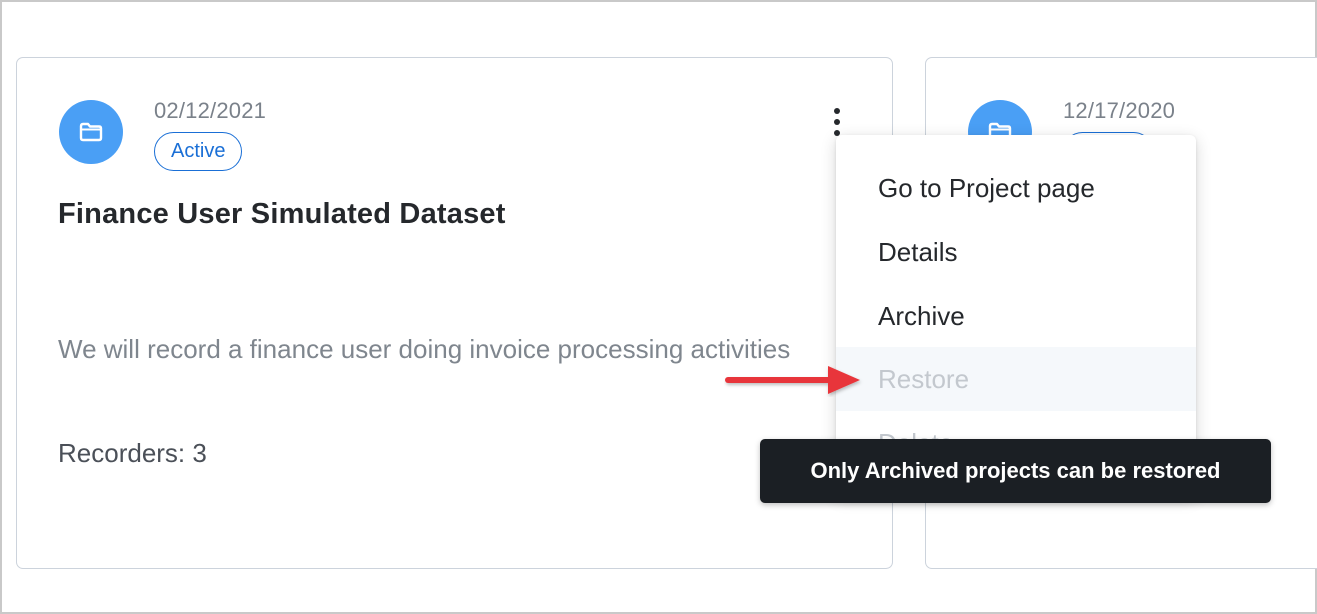 The height and width of the screenshot is (614, 1317). I want to click on recorders-count: Recorders: 3, so click(132, 453).